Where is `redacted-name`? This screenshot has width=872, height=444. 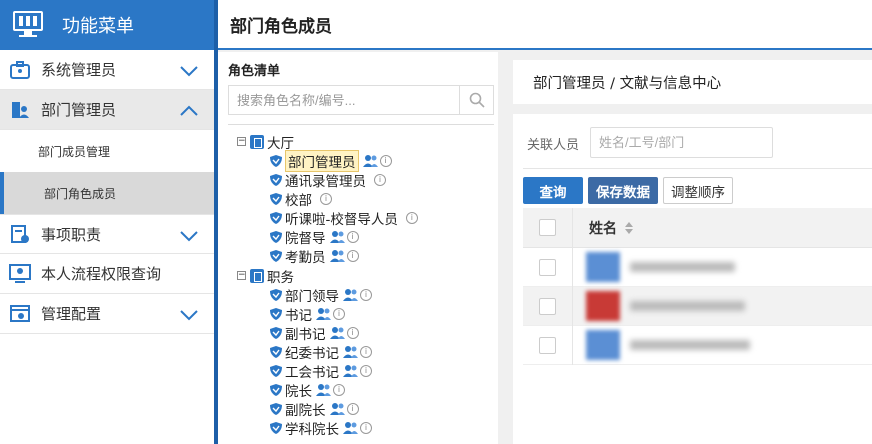
redacted-name is located at coordinates (687, 306).